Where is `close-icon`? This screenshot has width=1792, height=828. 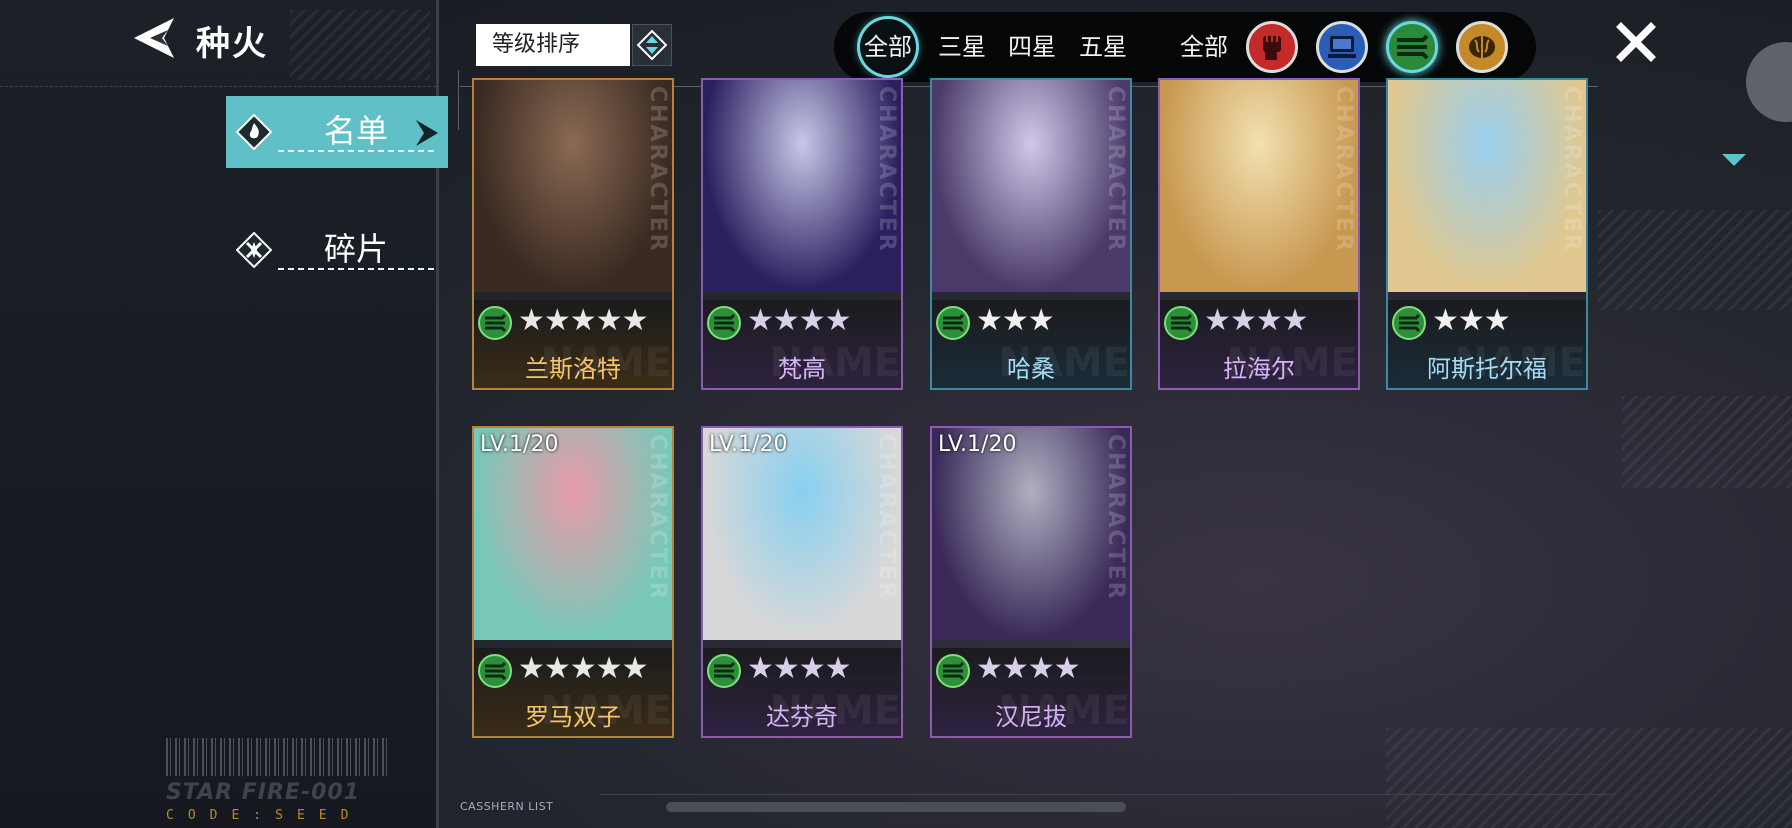
close-icon is located at coordinates (1636, 42).